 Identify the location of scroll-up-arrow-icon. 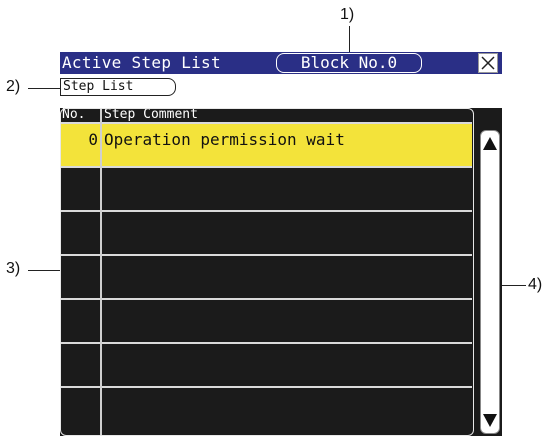
(490, 143).